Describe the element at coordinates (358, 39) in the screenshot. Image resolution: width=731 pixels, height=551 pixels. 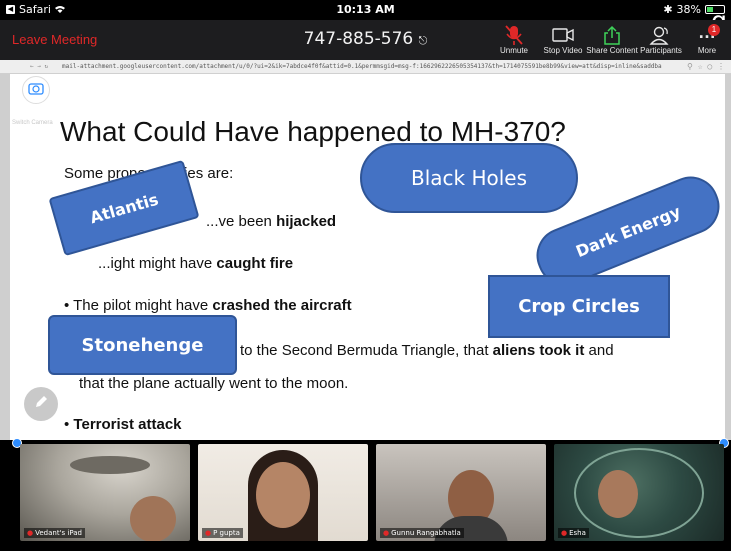
I see `meeting-id-text: 747-885-576` at that location.